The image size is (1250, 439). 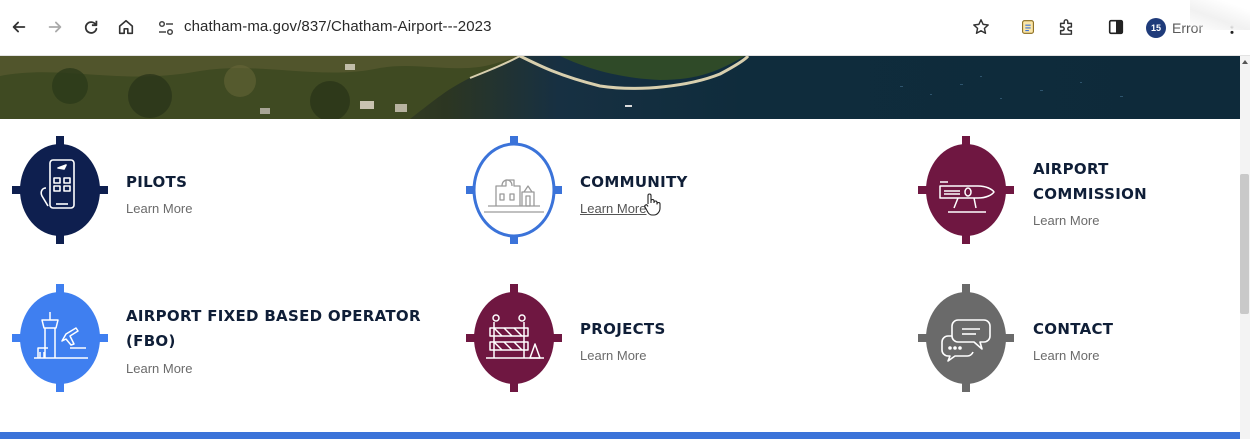 What do you see at coordinates (91, 27) in the screenshot?
I see `reload-icon` at bounding box center [91, 27].